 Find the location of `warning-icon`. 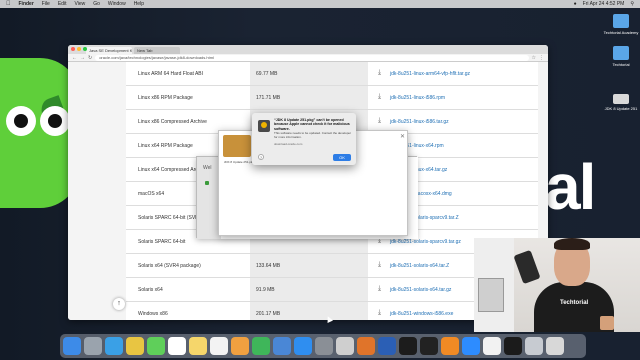

warning-icon is located at coordinates (264, 126).